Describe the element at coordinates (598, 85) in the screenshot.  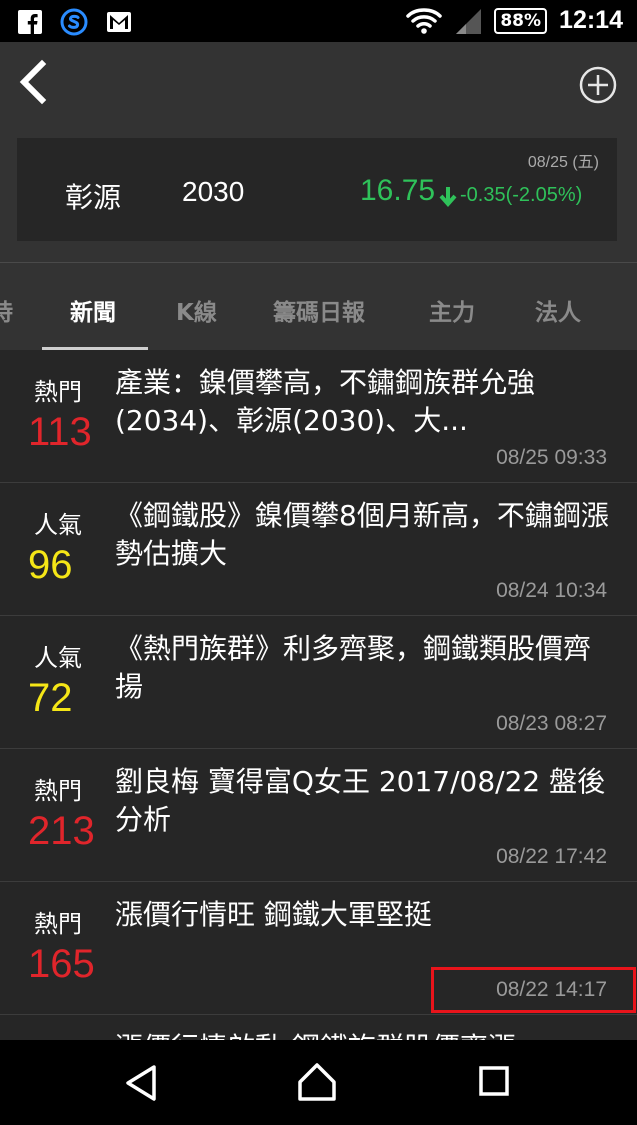
I see `add-circle-icon` at that location.